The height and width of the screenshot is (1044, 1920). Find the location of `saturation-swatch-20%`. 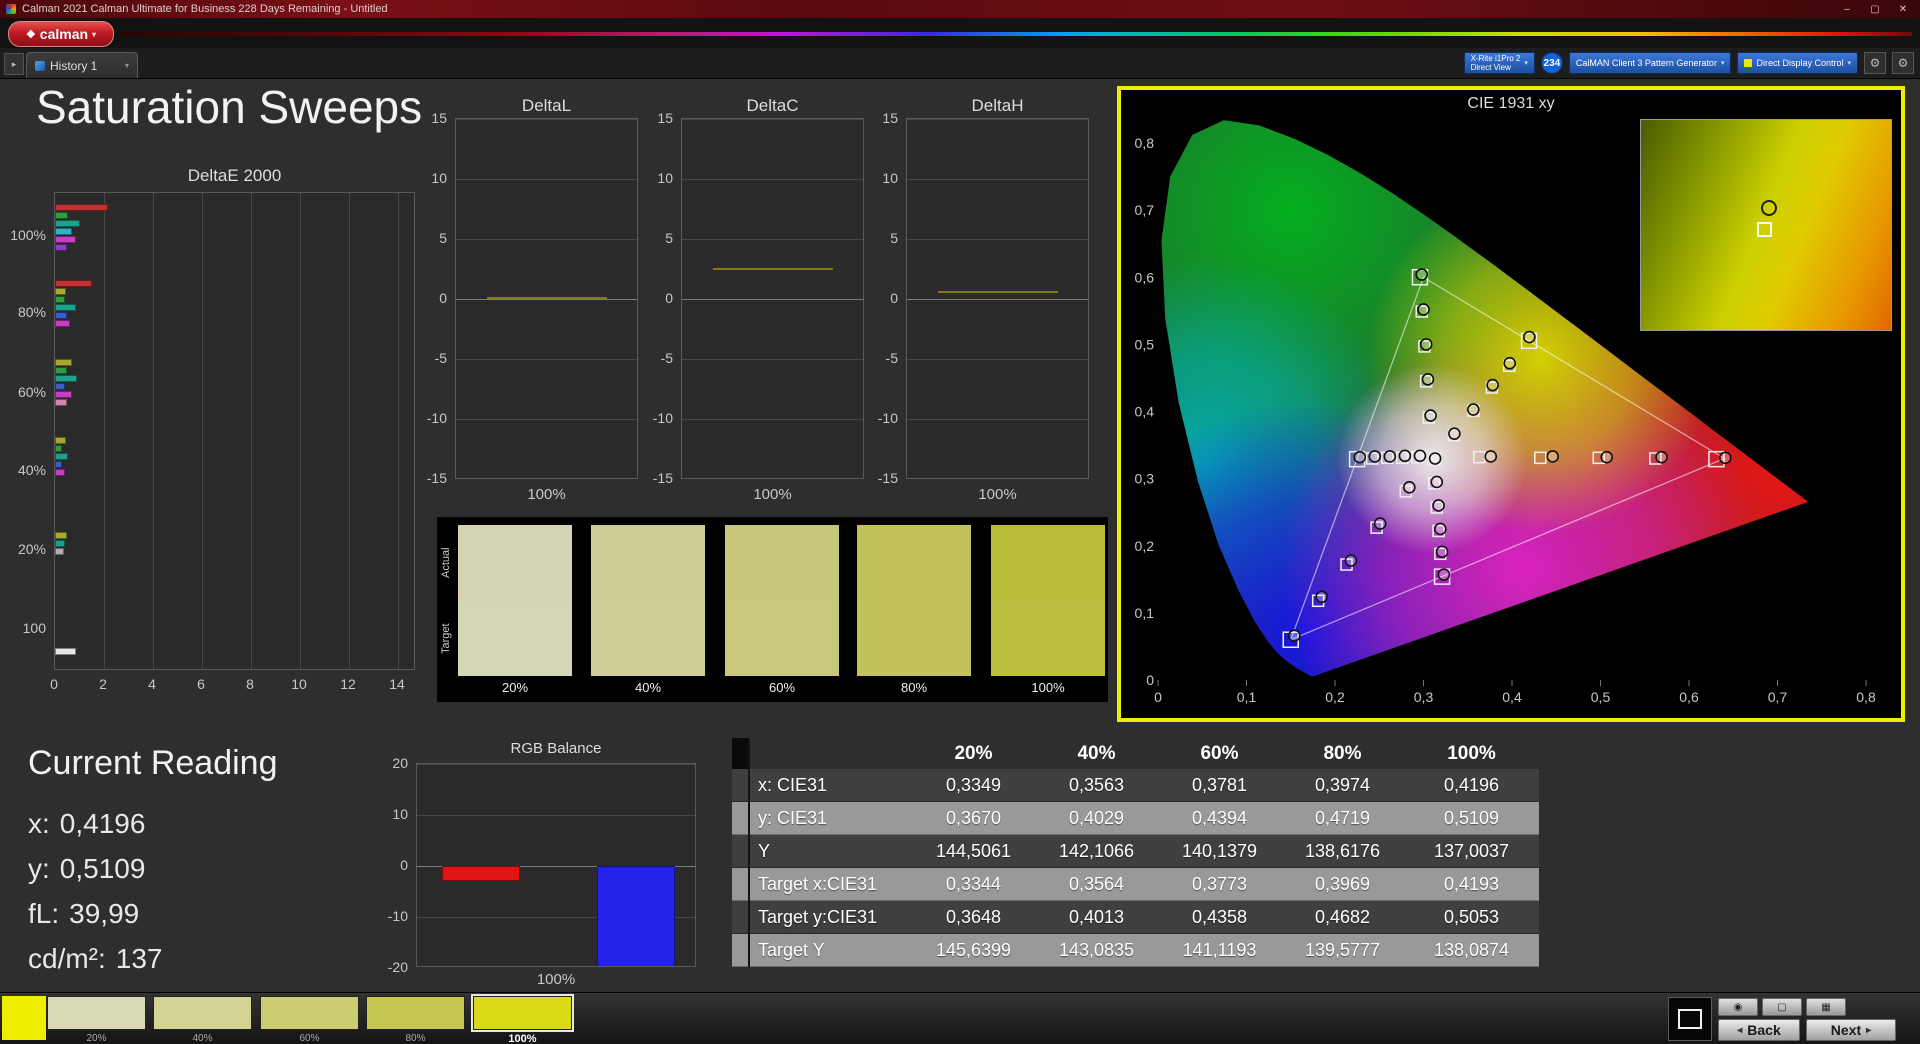

saturation-swatch-20% is located at coordinates (515, 600).